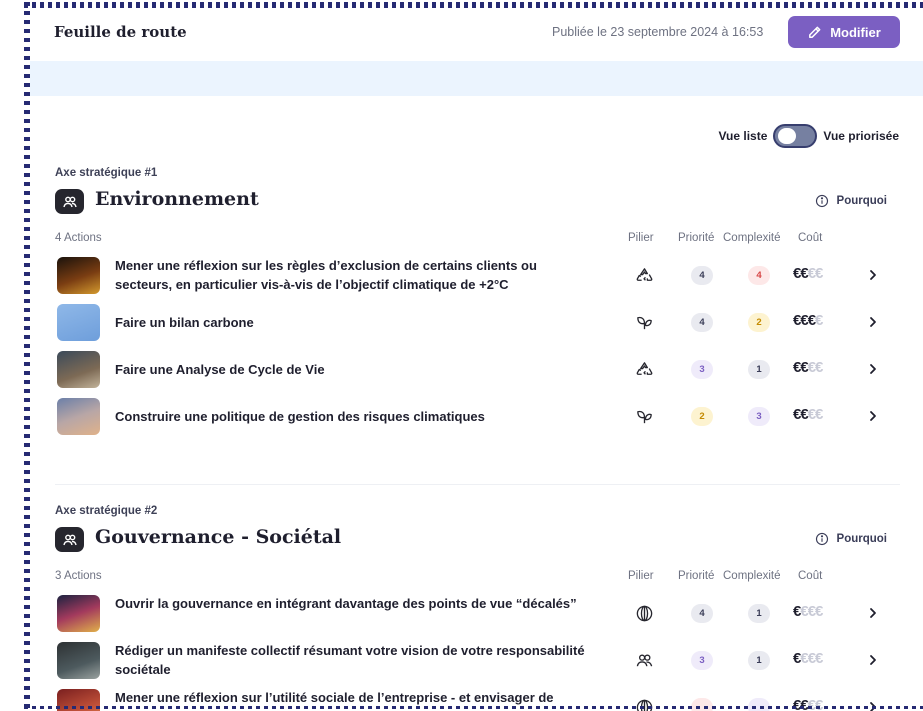 The width and height of the screenshot is (923, 711). What do you see at coordinates (759, 275) in the screenshot?
I see `complexity-badge: 4` at bounding box center [759, 275].